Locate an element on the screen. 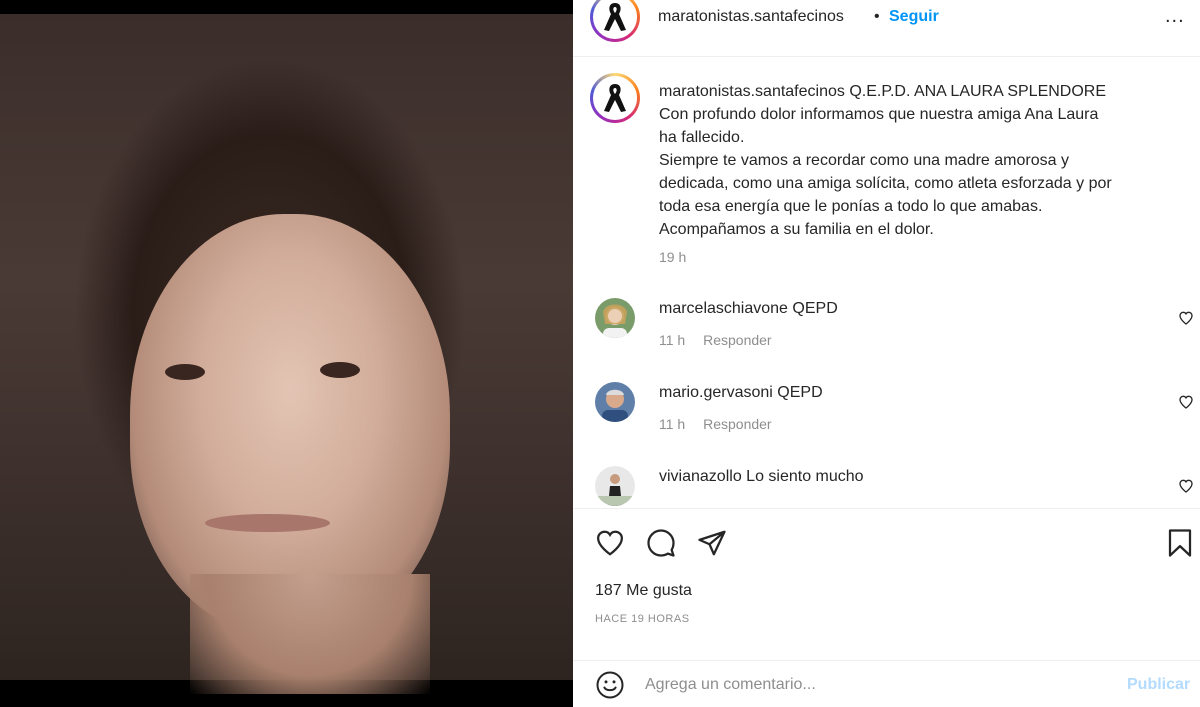 This screenshot has height=707, width=1200. comment-text: mario.gervasoni QEPD is located at coordinates (741, 393).